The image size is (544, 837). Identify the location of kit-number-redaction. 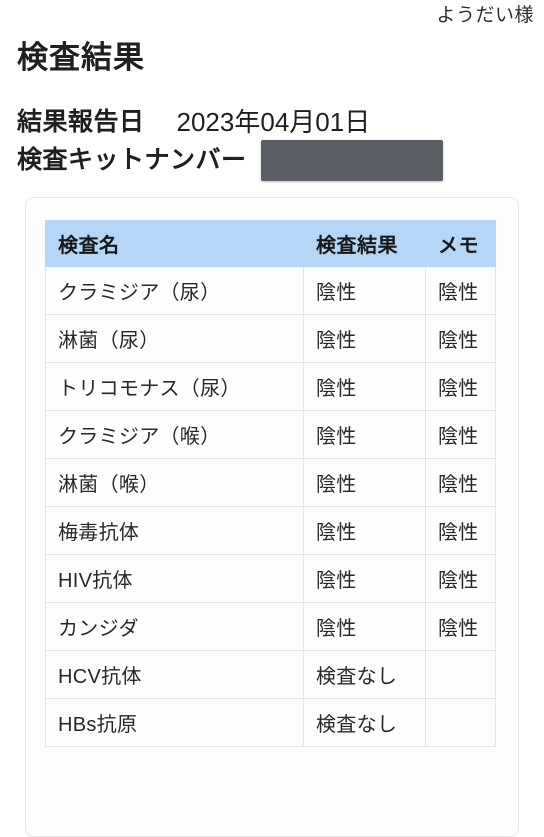
(351, 160).